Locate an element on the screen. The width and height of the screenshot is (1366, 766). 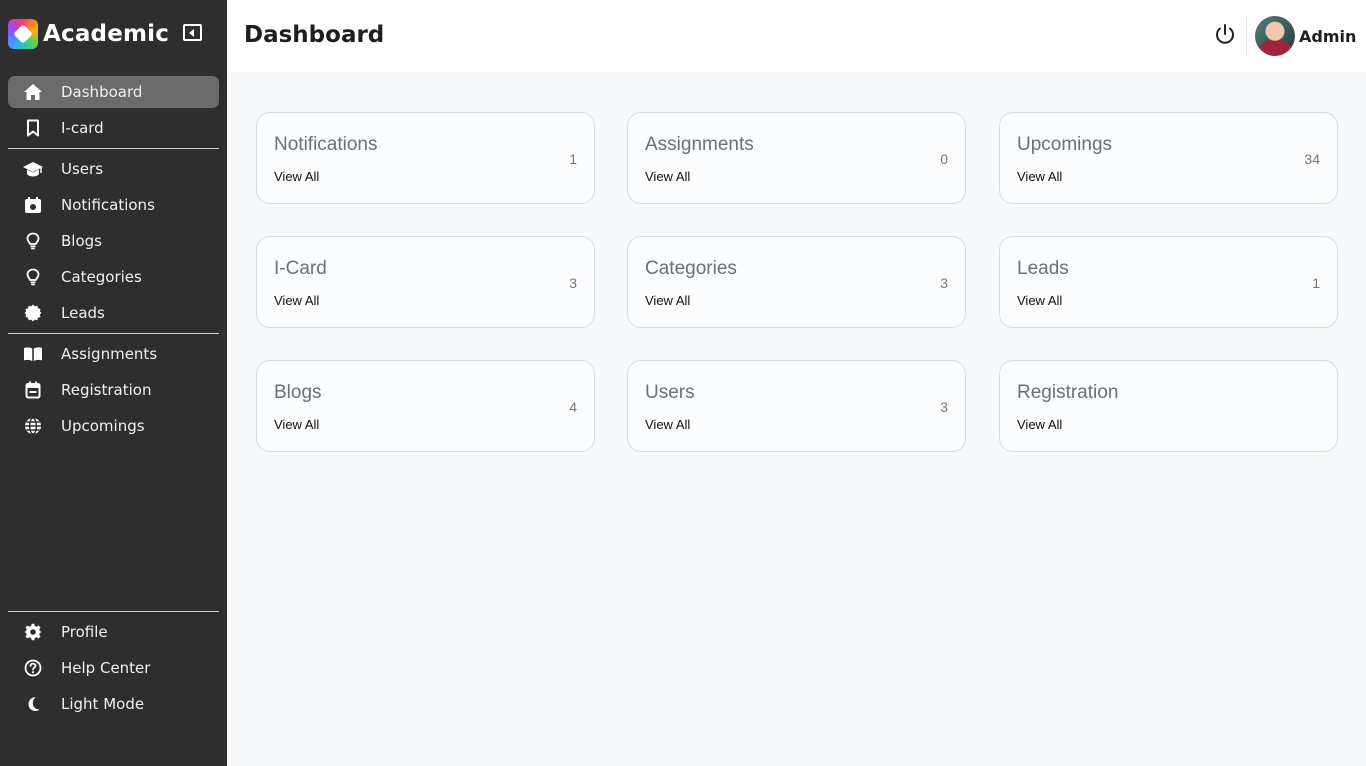
card-users: Users View All 3 is located at coordinates (796, 406).